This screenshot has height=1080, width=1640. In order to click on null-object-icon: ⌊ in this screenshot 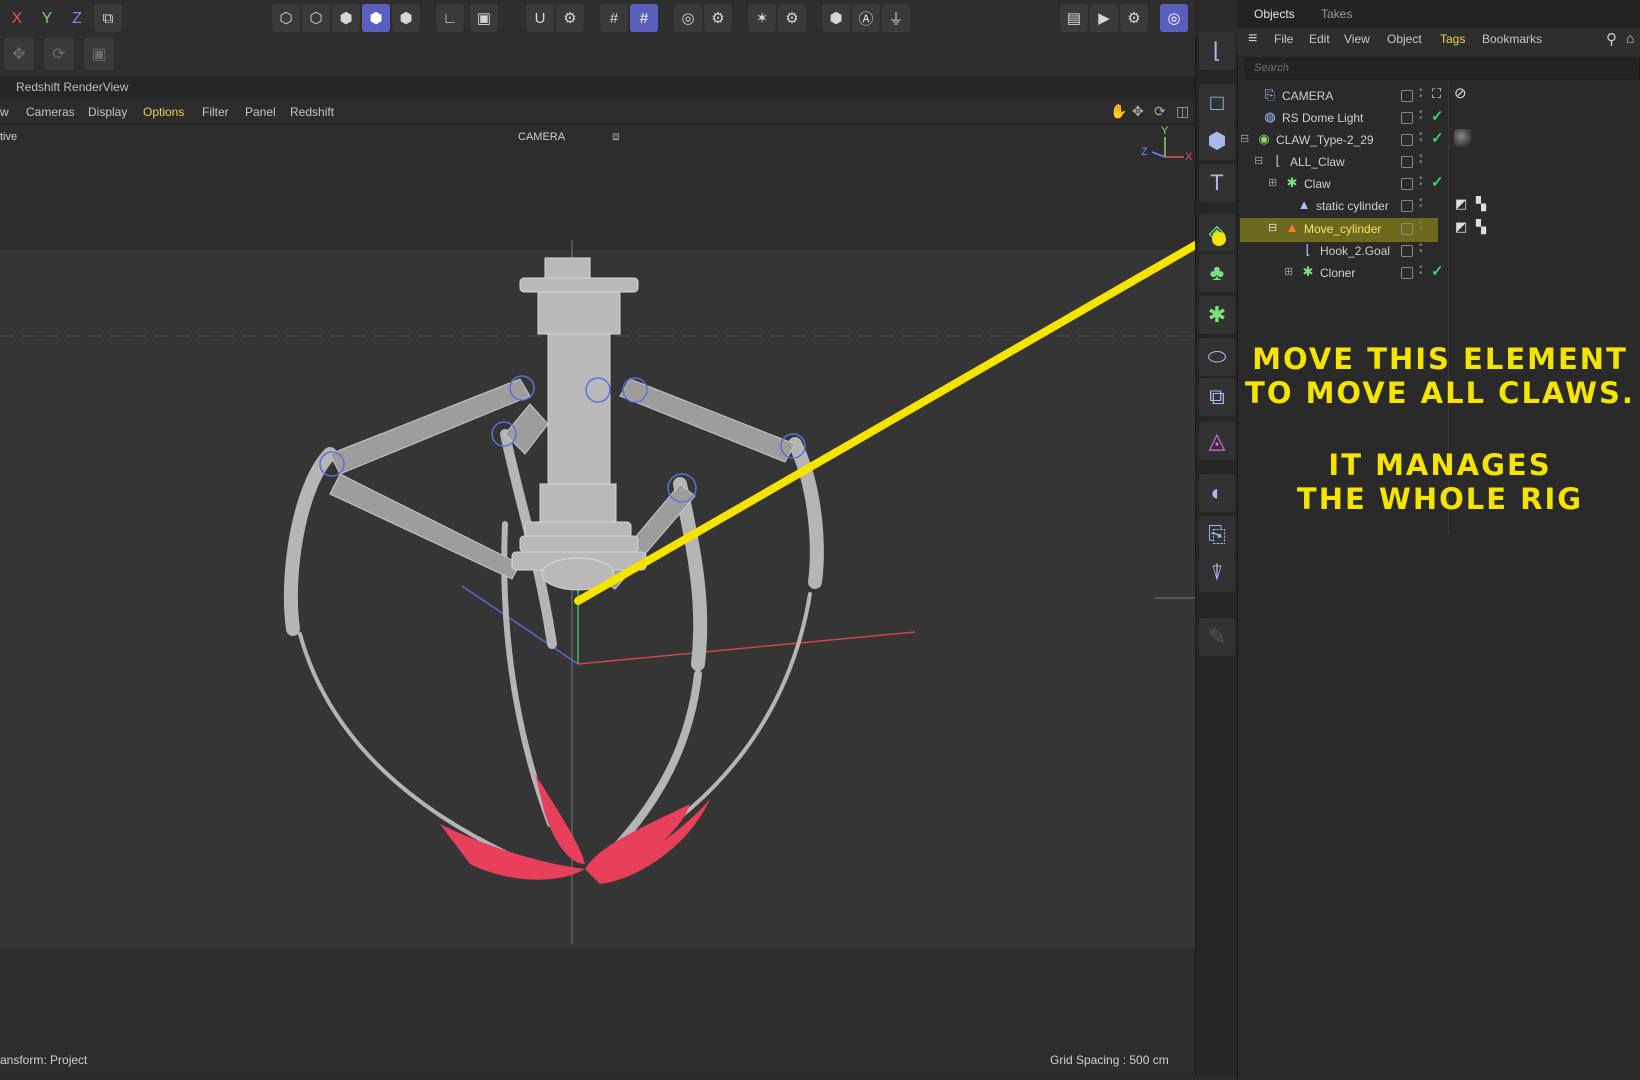, I will do `click(1217, 51)`.